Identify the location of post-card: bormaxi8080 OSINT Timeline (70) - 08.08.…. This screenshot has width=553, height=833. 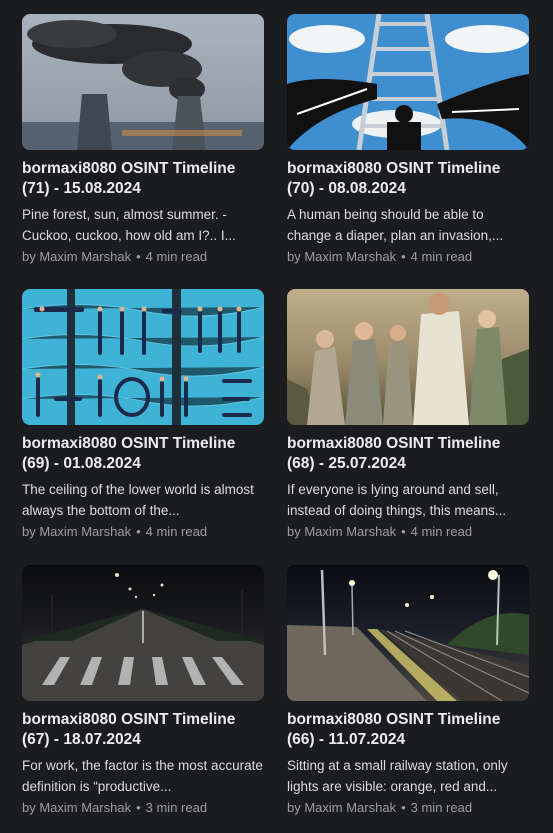
(408, 140).